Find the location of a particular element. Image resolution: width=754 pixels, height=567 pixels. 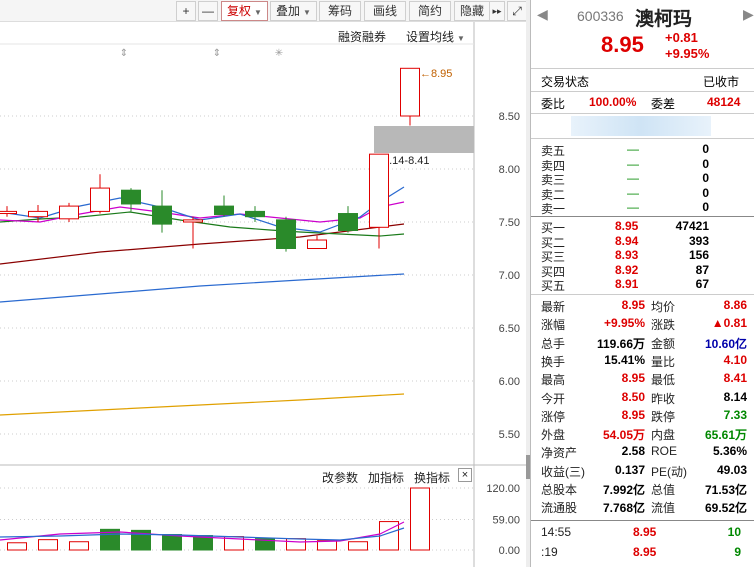

tick-row: :19 8.95 9 is located at coordinates (642, 553).